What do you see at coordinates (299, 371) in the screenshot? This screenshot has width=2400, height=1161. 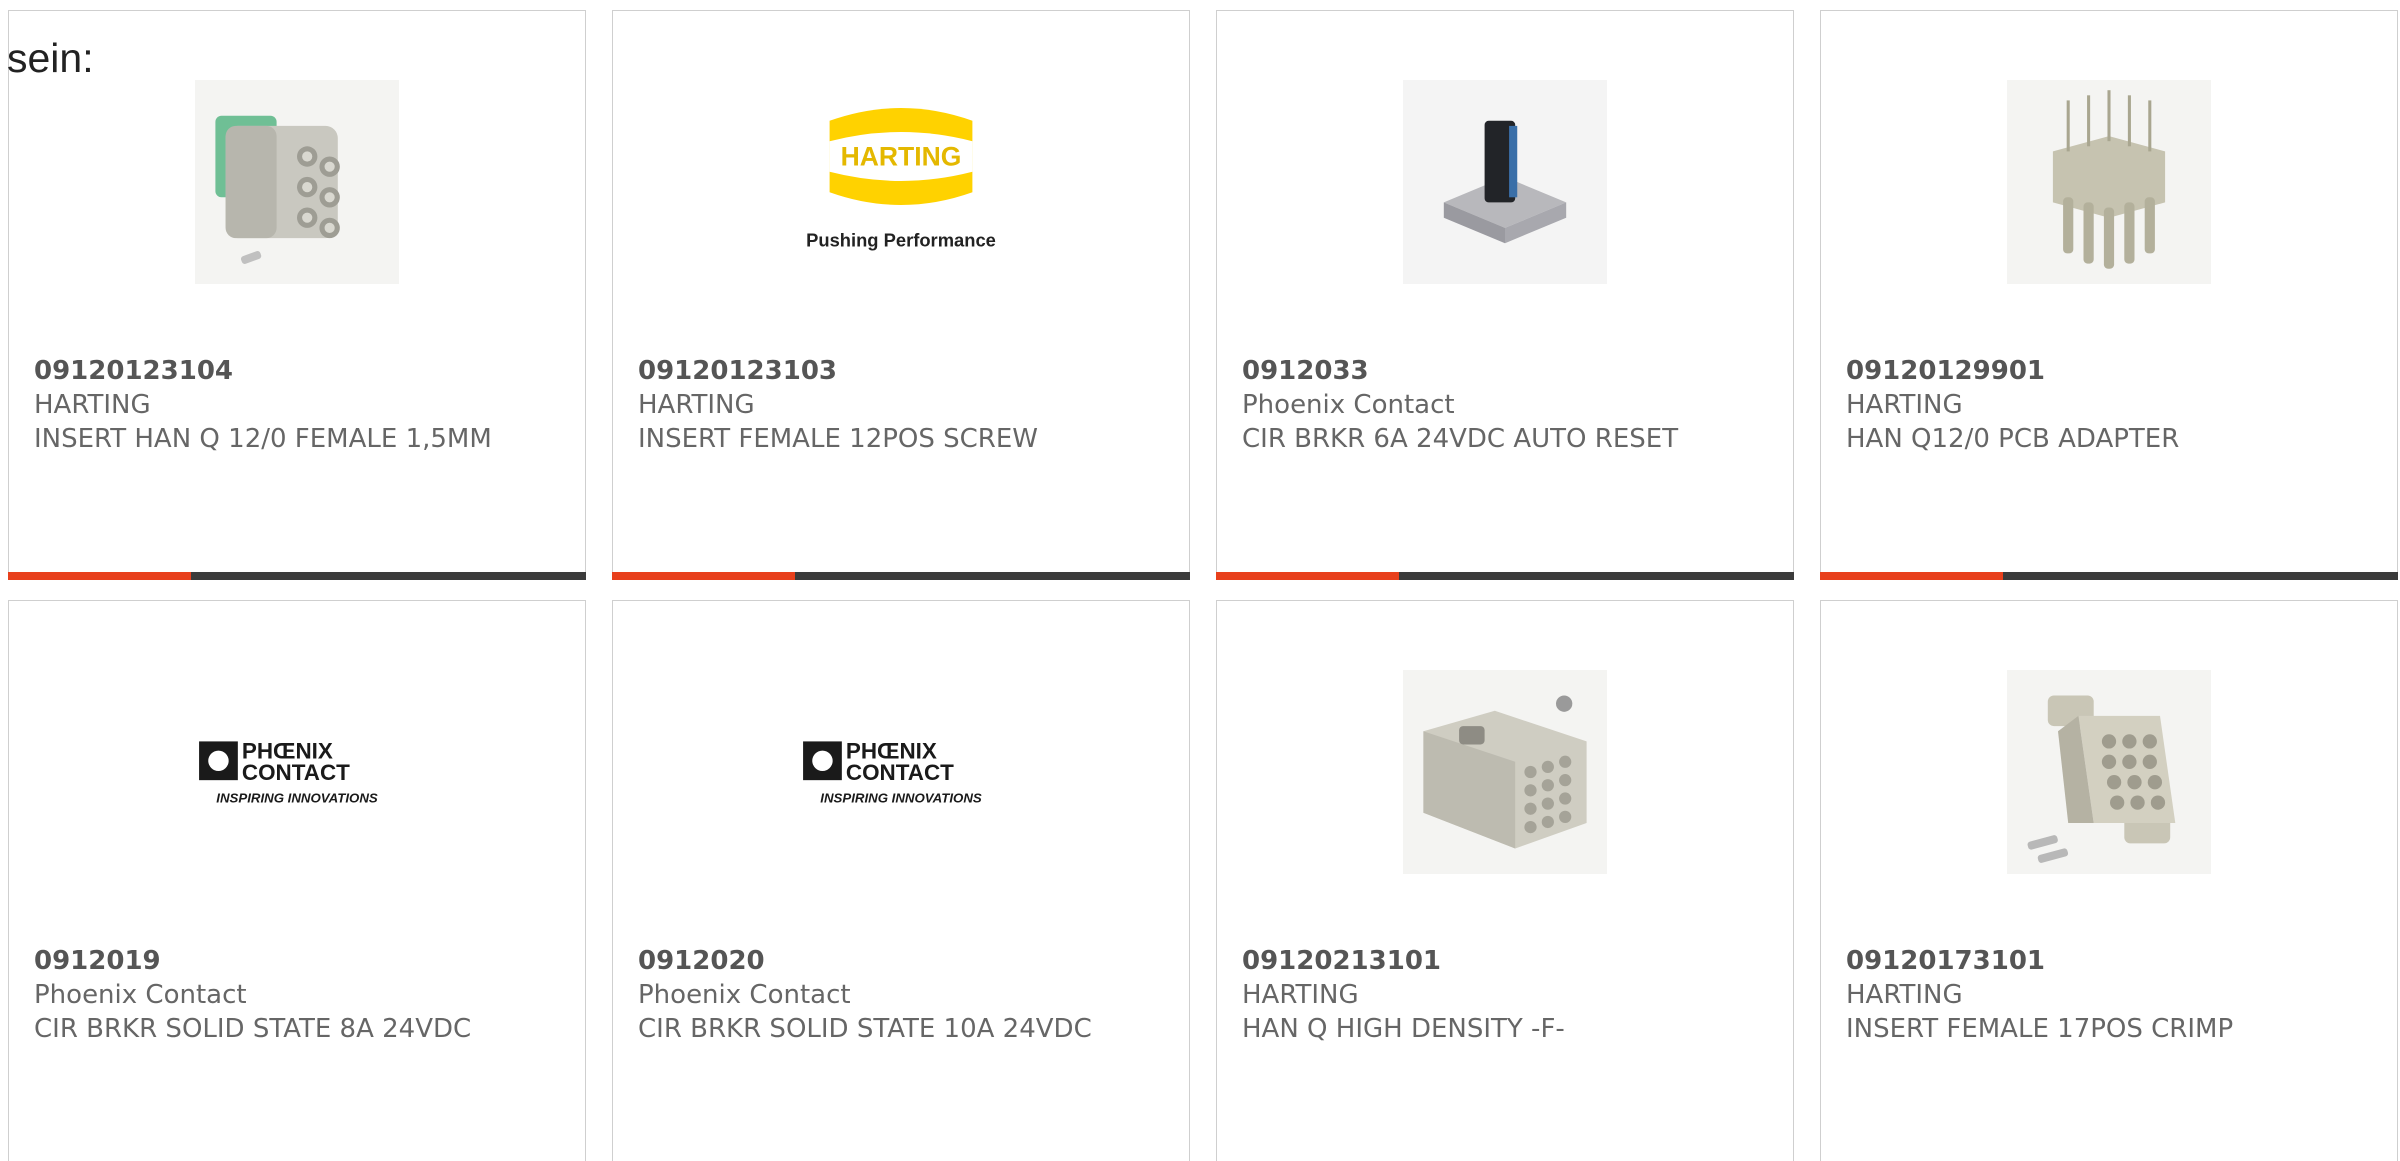 I see `part-number: 09120123104` at bounding box center [299, 371].